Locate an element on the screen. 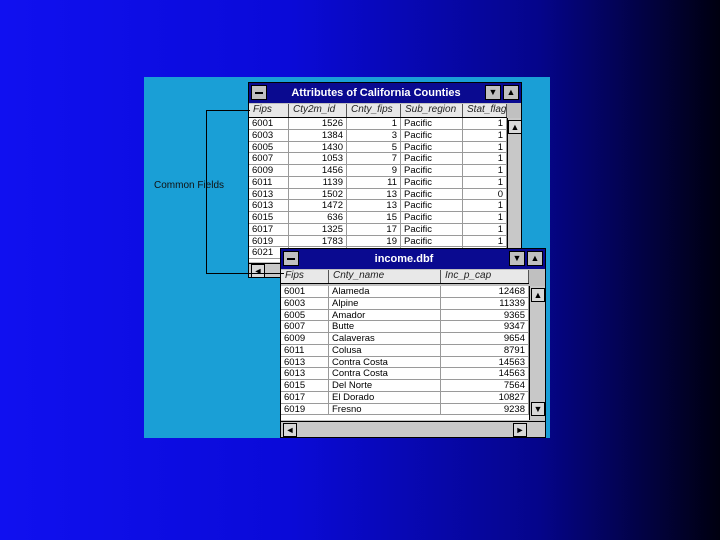 This screenshot has width=720, height=540. table-row: 6017 El Dorado 10827 is located at coordinates (405, 397).